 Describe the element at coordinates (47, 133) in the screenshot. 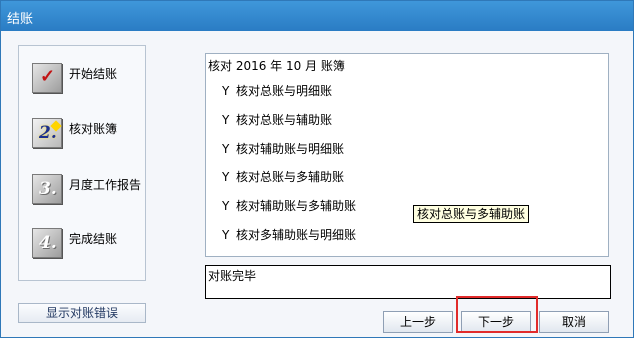

I see `step-two-icon: 2.` at that location.